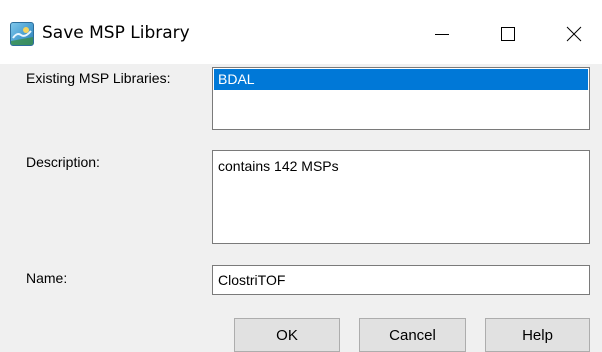 This screenshot has width=602, height=352. I want to click on help-button: Help, so click(537, 335).